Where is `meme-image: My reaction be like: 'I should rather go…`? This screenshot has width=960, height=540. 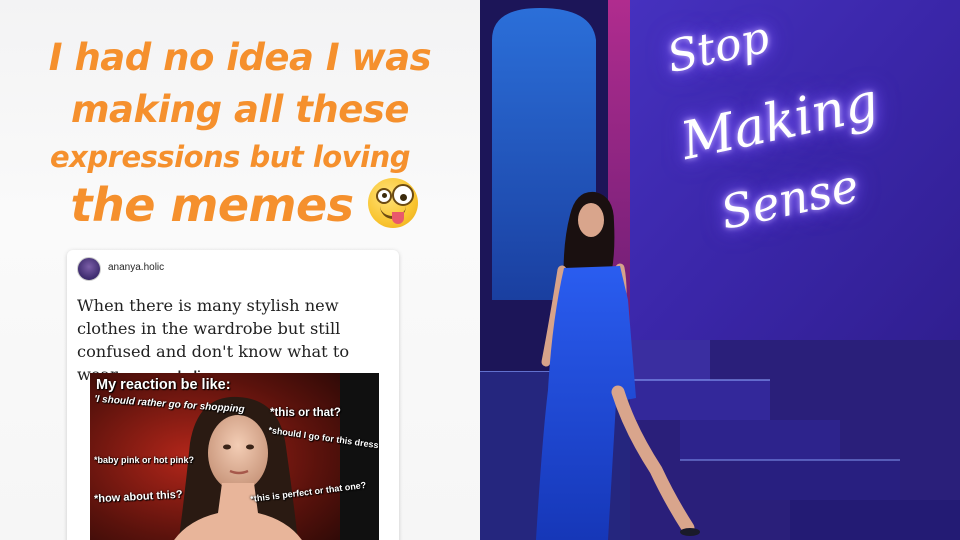 meme-image: My reaction be like: 'I should rather go… is located at coordinates (234, 456).